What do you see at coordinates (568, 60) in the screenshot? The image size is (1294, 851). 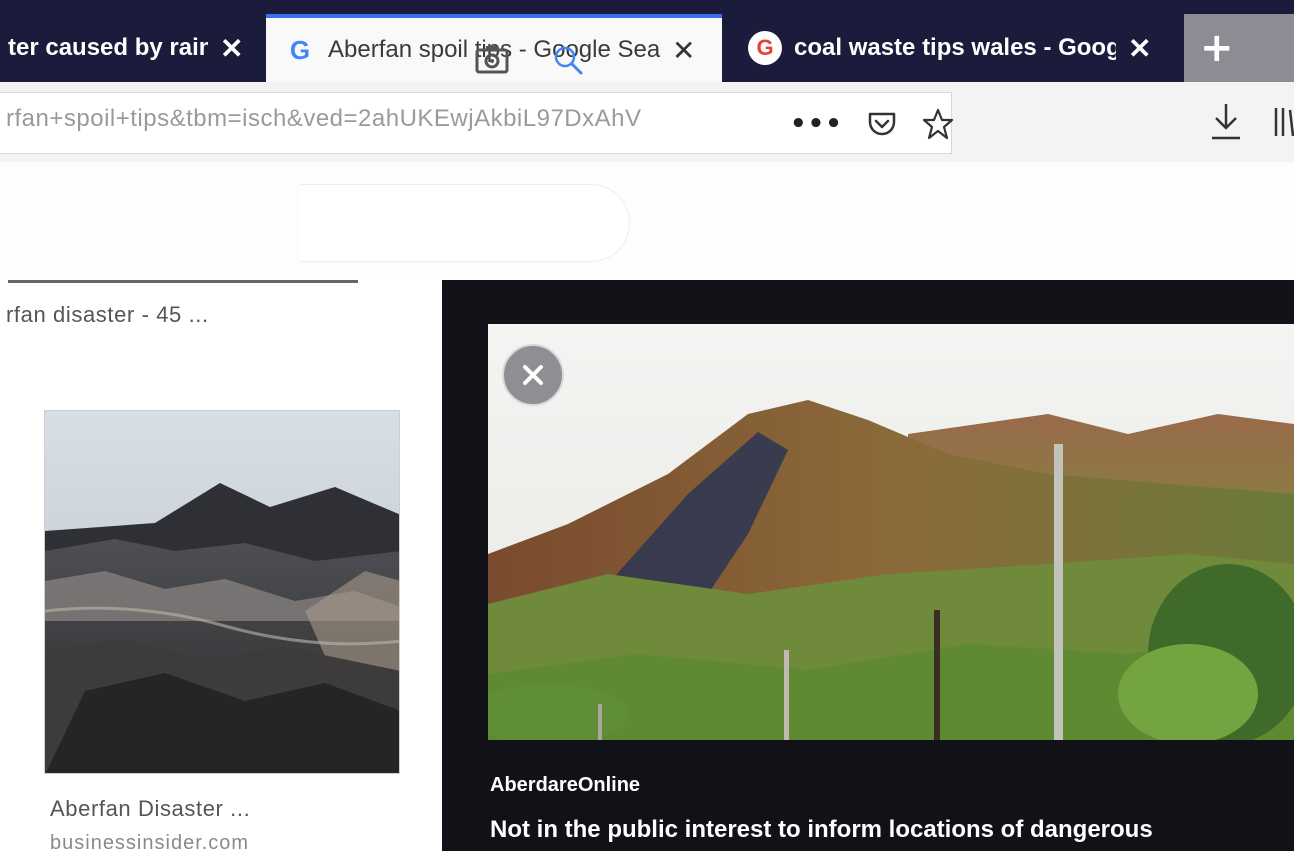 I see `search-icon` at bounding box center [568, 60].